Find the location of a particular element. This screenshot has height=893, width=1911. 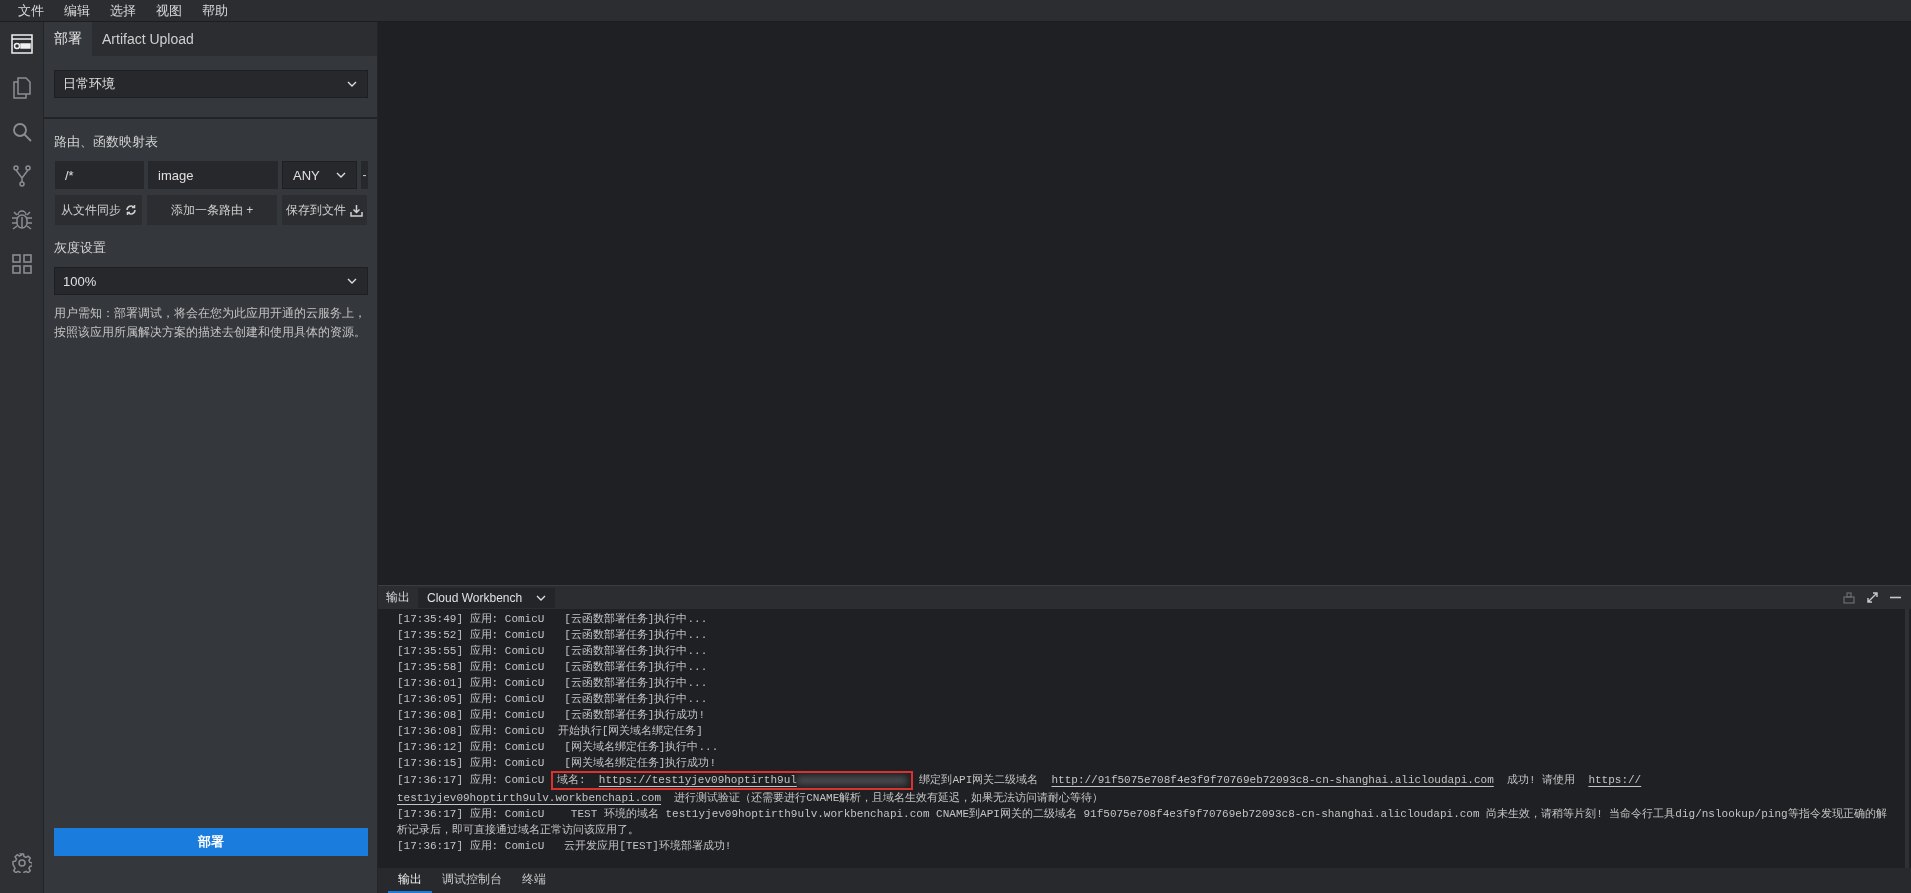

grid-icon is located at coordinates (21, 264).